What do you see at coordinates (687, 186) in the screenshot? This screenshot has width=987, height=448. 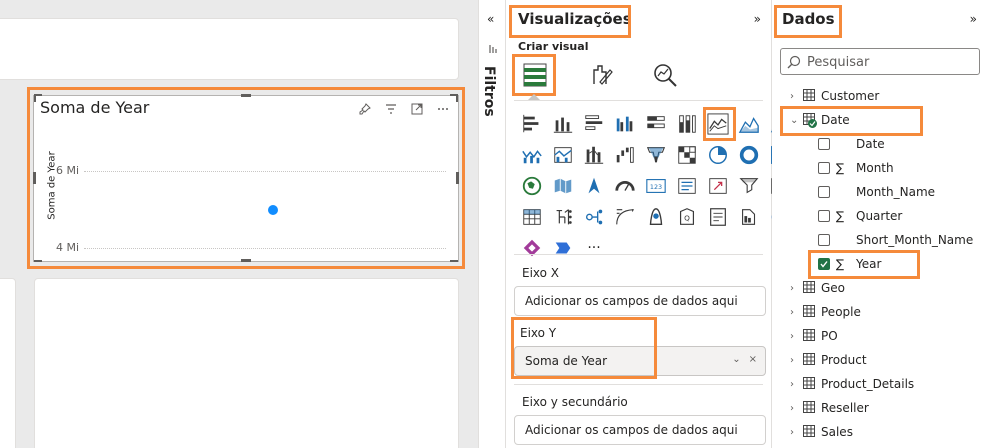 I see `multi-row-card-icon` at bounding box center [687, 186].